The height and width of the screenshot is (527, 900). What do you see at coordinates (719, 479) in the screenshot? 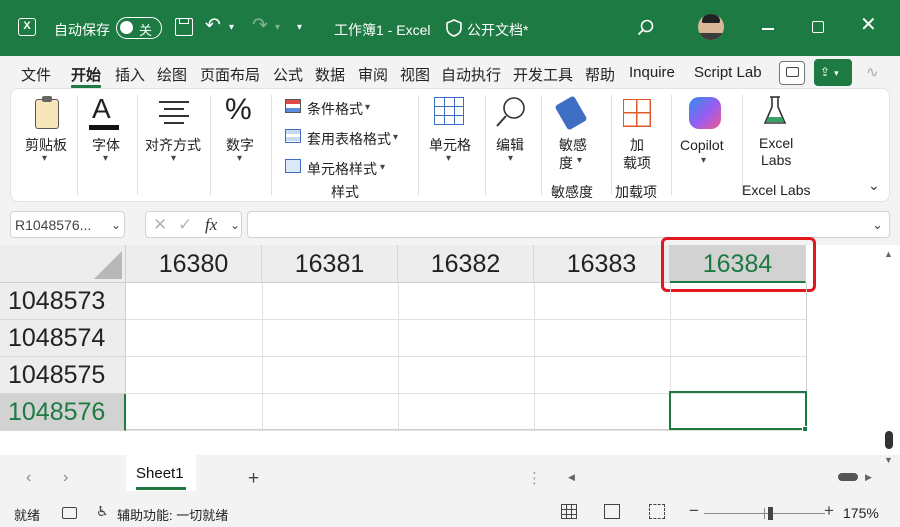
I see `horizontal-scrollbar-track` at bounding box center [719, 479].